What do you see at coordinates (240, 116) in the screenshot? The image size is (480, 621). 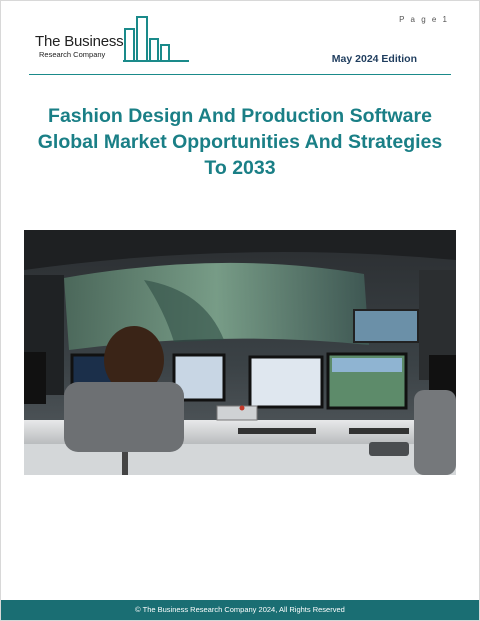 I see `report-title-line-1: Fashion Design And Production Software` at bounding box center [240, 116].